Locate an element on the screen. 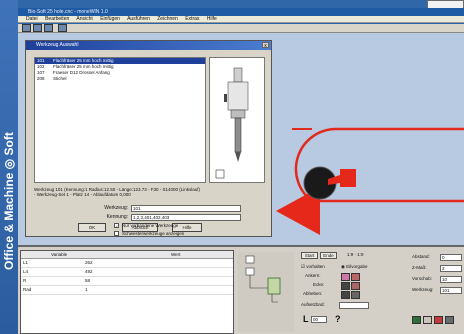 This screenshot has width=464, height=334. open-file-icon is located at coordinates (37, 28).